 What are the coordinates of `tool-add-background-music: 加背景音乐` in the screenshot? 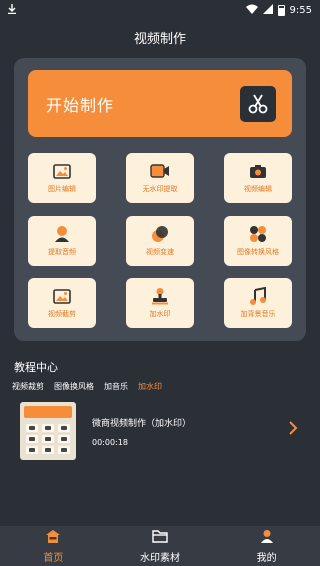 It's located at (258, 303).